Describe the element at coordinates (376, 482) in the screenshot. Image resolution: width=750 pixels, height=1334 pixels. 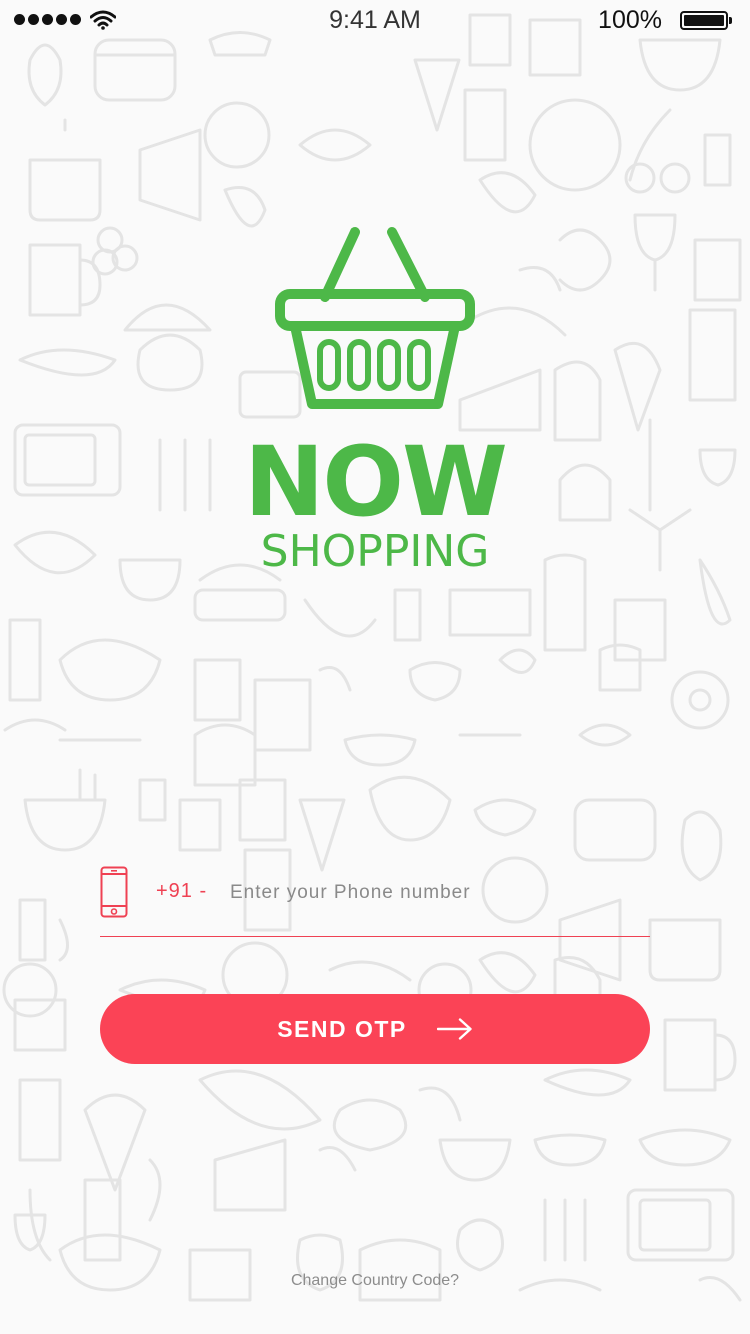
I see `brand-title: NOW` at that location.